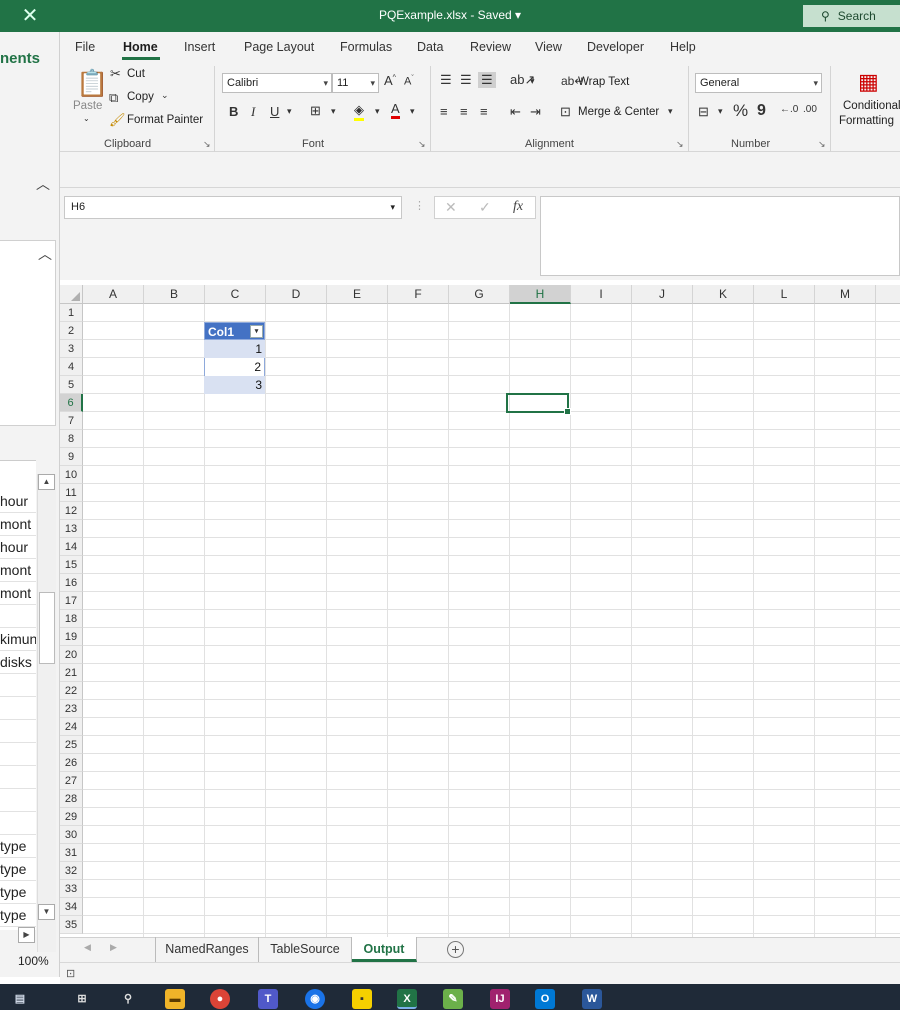  I want to click on column-header-g: G, so click(479, 294).